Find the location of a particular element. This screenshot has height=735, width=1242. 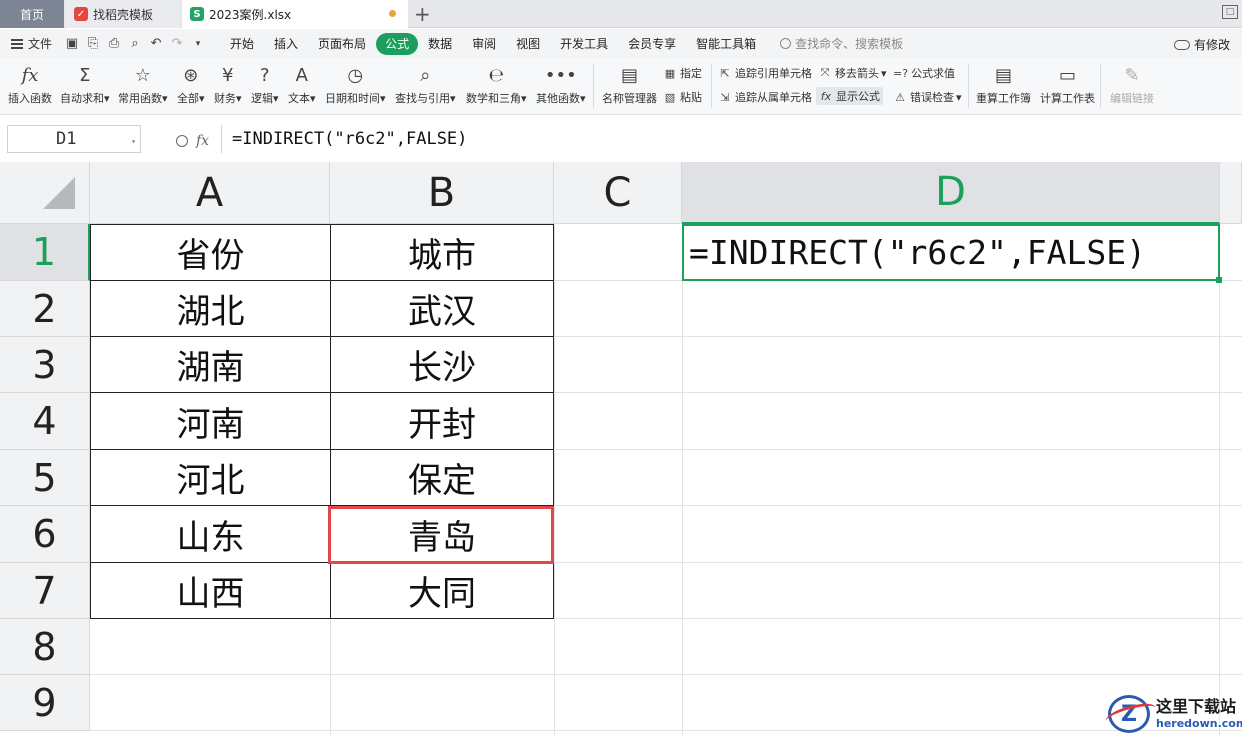

column-header-d: D is located at coordinates (951, 193).